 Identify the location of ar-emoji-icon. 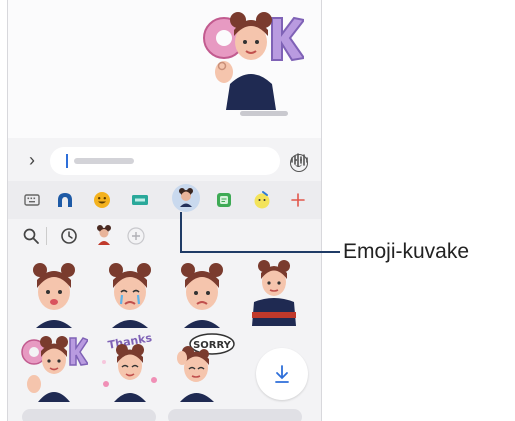
(186, 198).